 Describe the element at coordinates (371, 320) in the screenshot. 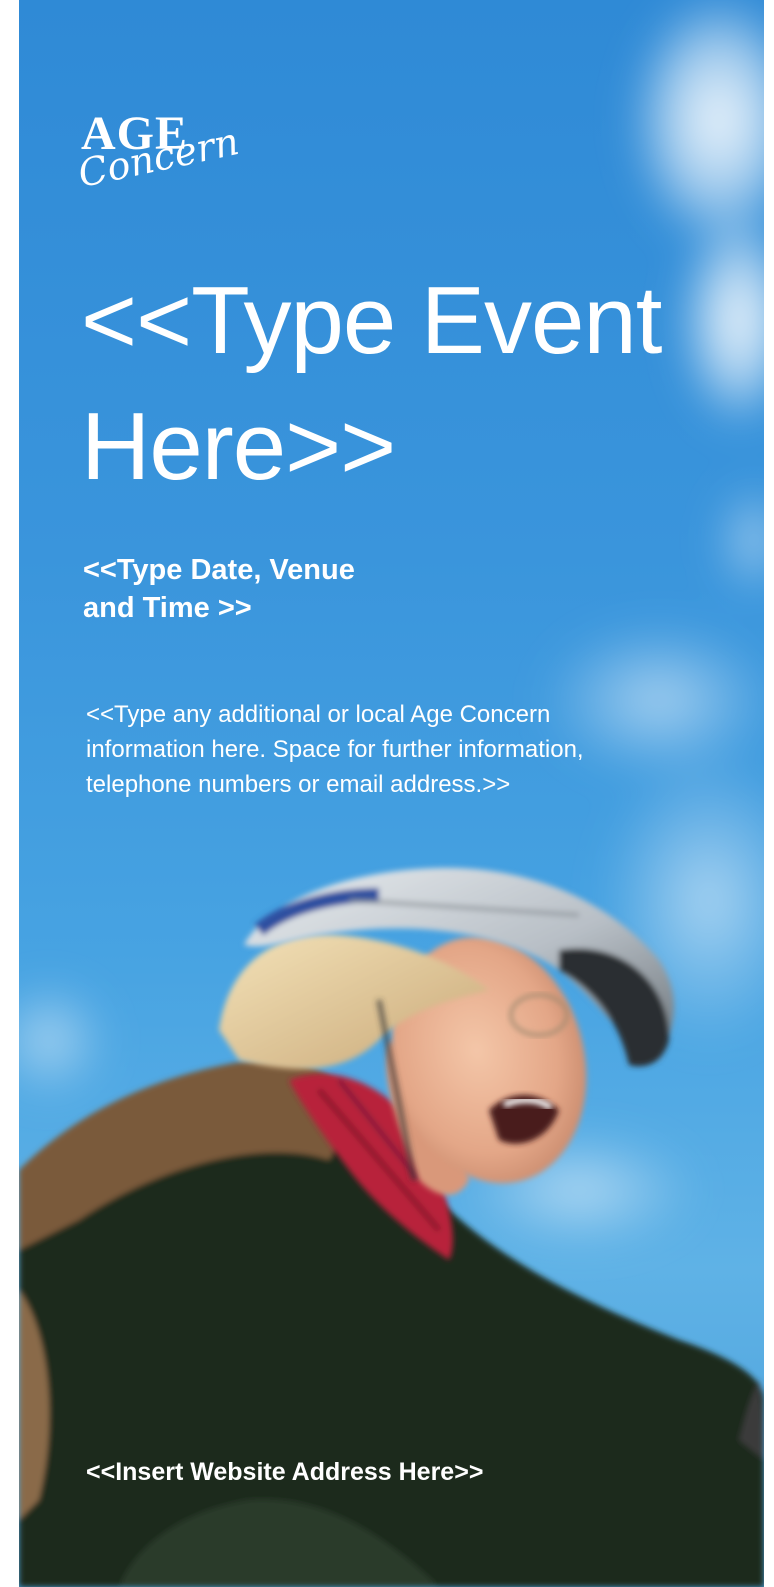

I see `event-title-line-1: <<Type Event` at that location.